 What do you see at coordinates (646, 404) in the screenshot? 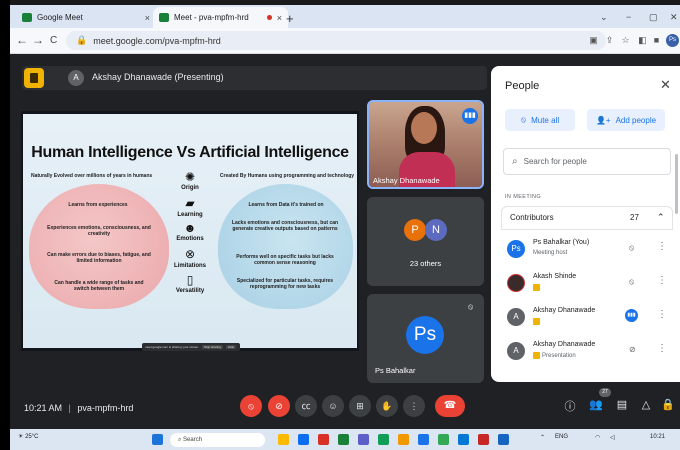
I see `activities-button: △` at bounding box center [646, 404].